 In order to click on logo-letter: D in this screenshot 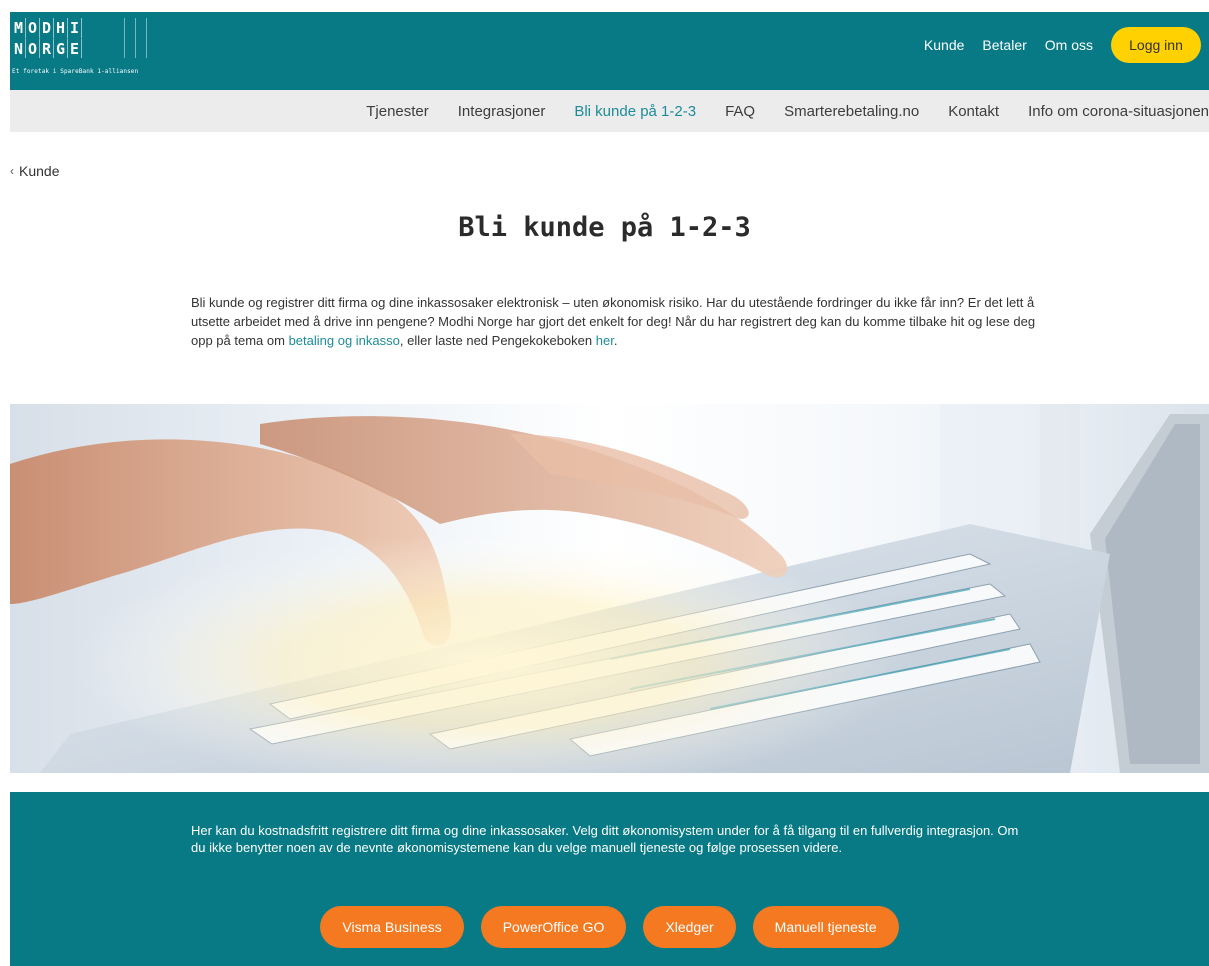, I will do `click(47, 28)`.